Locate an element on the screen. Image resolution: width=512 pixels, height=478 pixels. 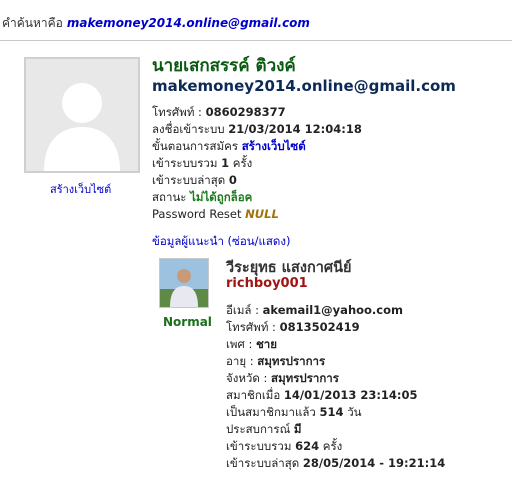
referrer-total-logins-row: เข้าระบบรวม 624 ครั้ง is located at coordinates (284, 446).